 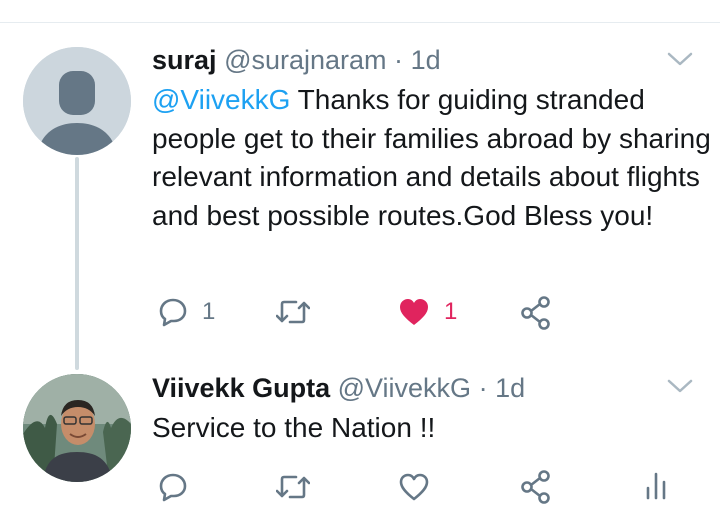 What do you see at coordinates (404, 388) in the screenshot?
I see `user-handle: @ViivekkG` at bounding box center [404, 388].